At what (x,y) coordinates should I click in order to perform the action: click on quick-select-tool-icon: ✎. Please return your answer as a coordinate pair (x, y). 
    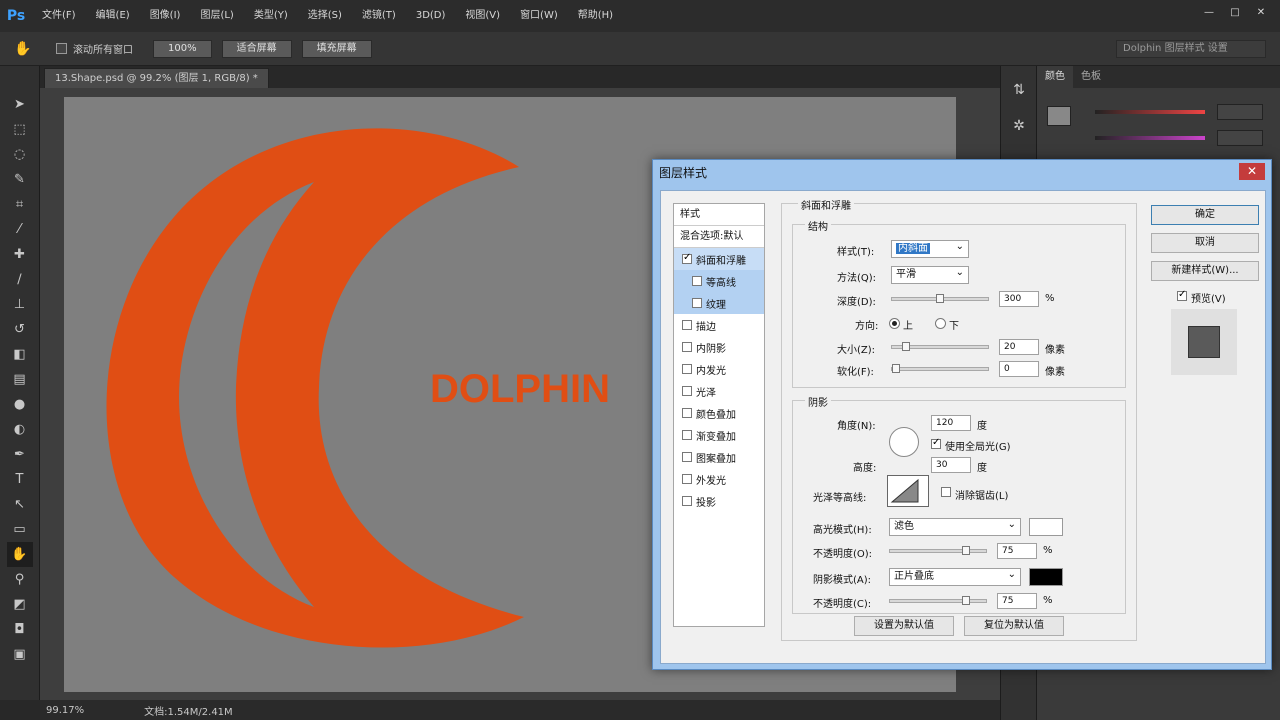
    Looking at the image, I should click on (20, 179).